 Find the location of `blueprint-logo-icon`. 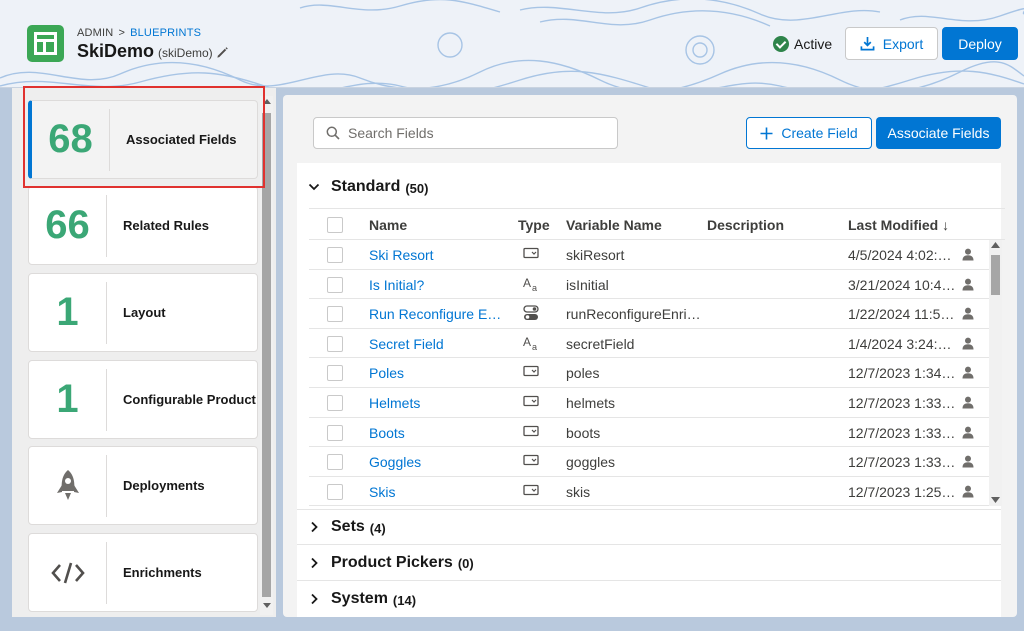

blueprint-logo-icon is located at coordinates (45, 43).